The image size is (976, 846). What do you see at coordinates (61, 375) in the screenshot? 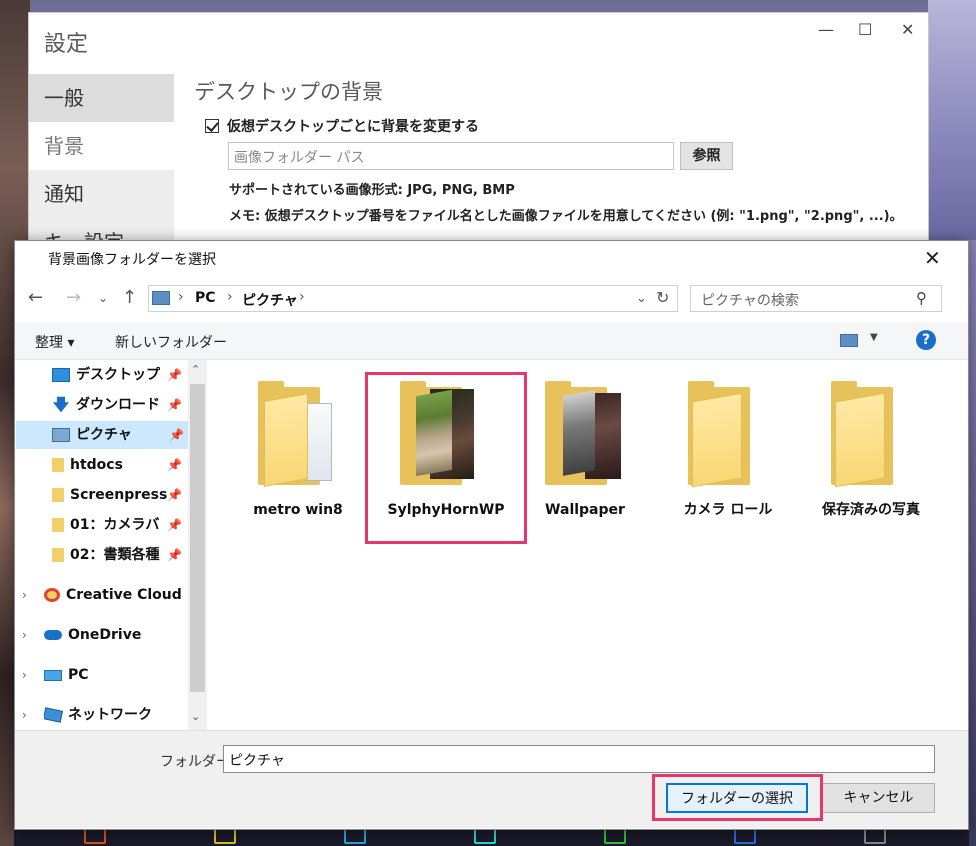
I see `desktop-icon` at bounding box center [61, 375].